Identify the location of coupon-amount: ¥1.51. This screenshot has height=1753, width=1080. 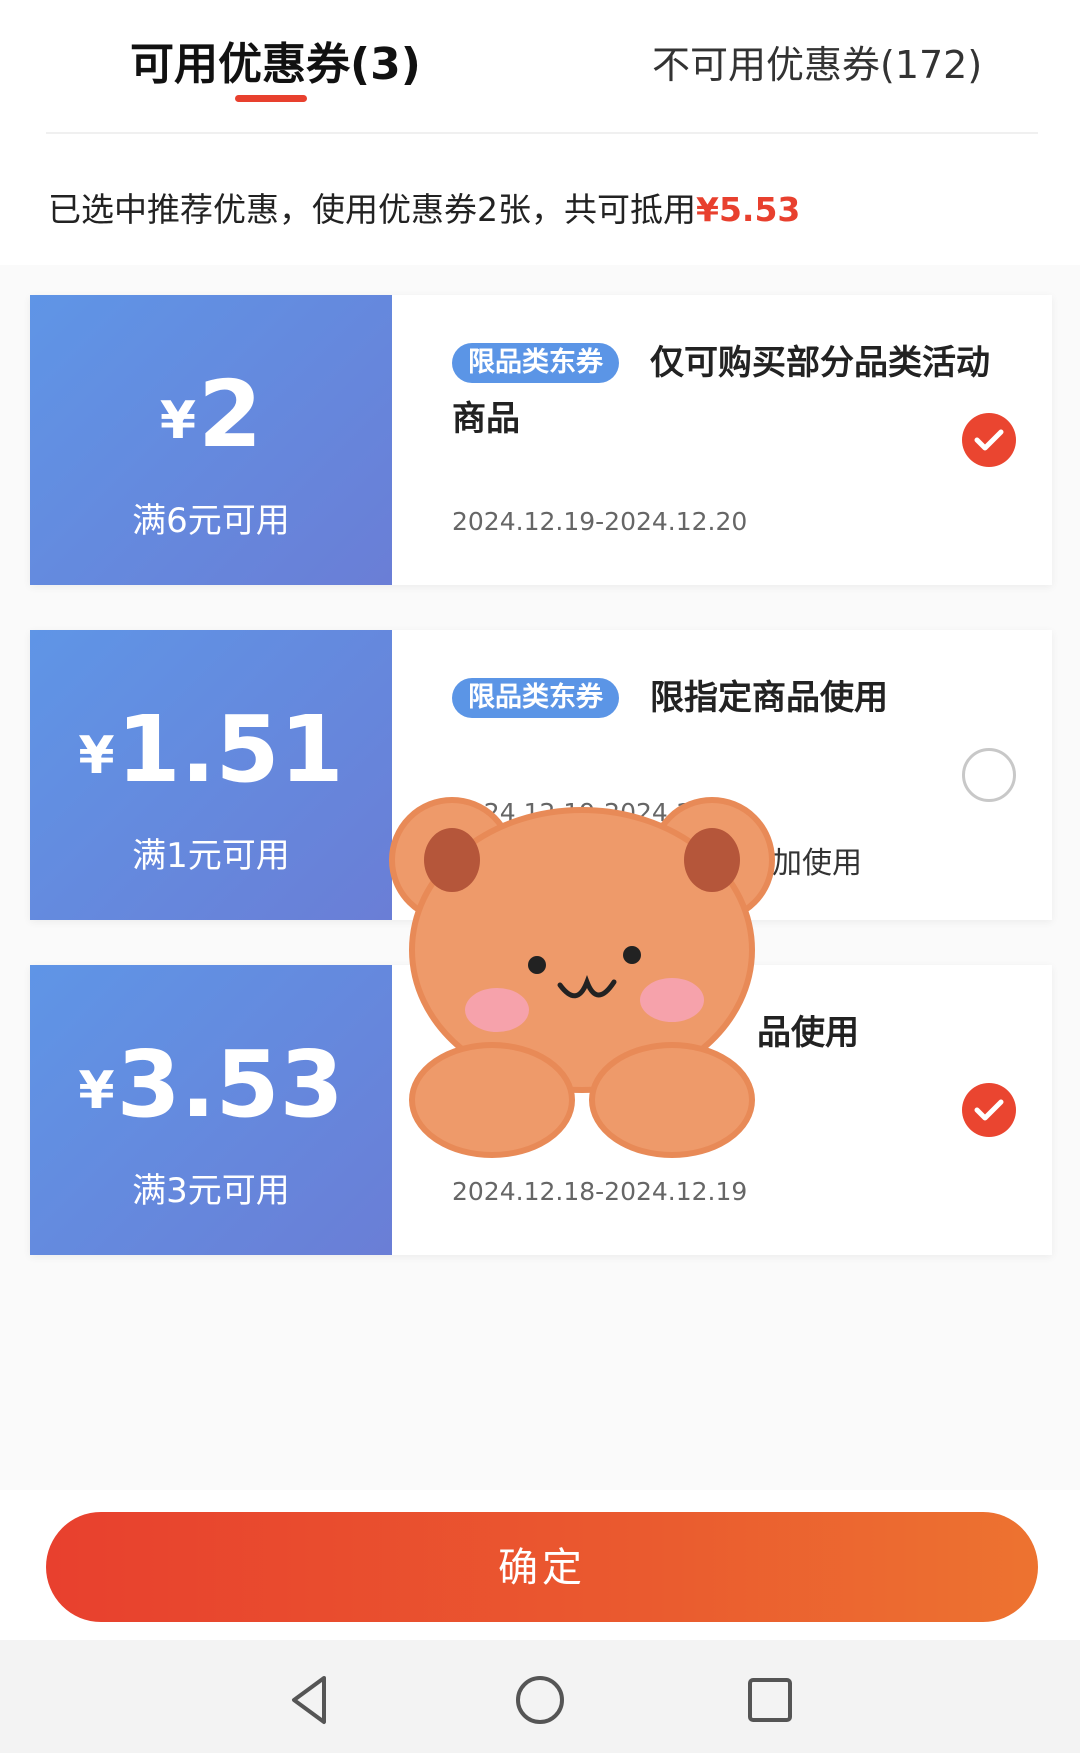
(211, 753).